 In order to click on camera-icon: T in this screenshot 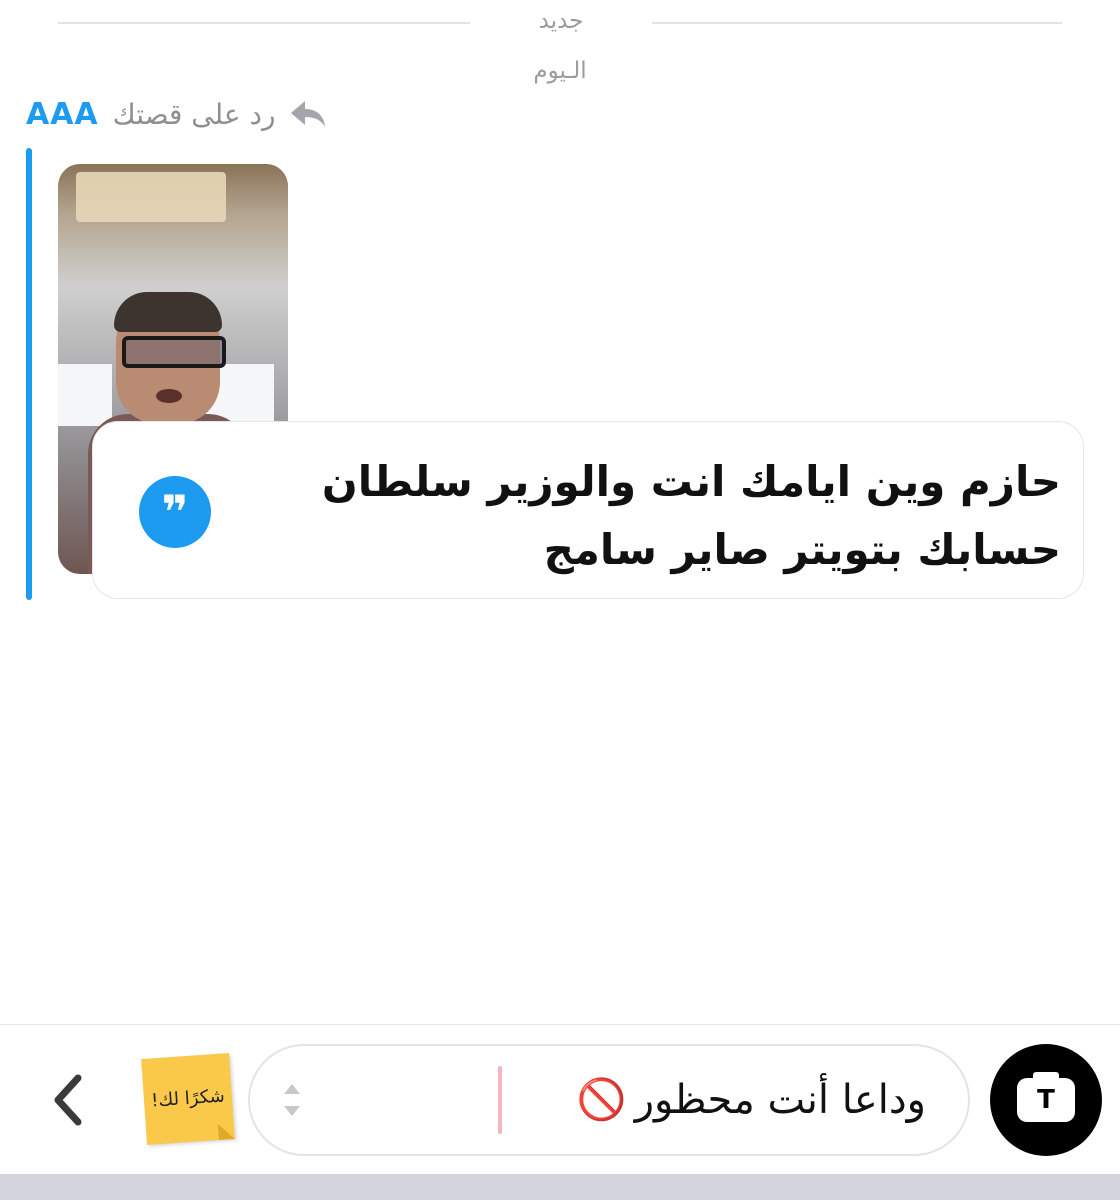, I will do `click(1046, 1097)`.